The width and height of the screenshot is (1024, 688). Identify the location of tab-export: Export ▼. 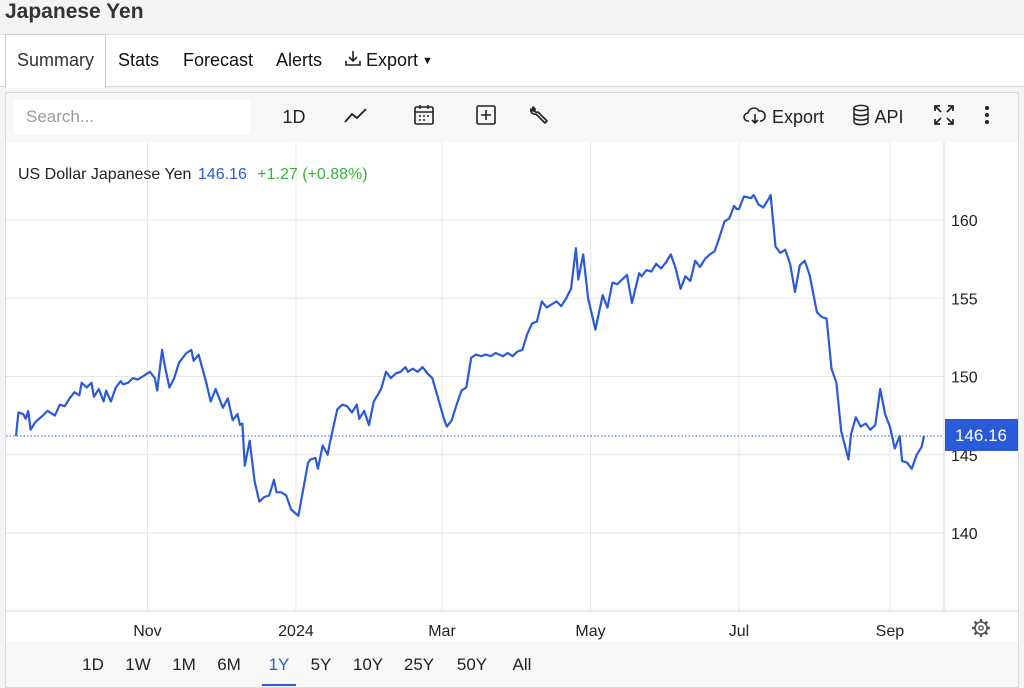
(388, 60).